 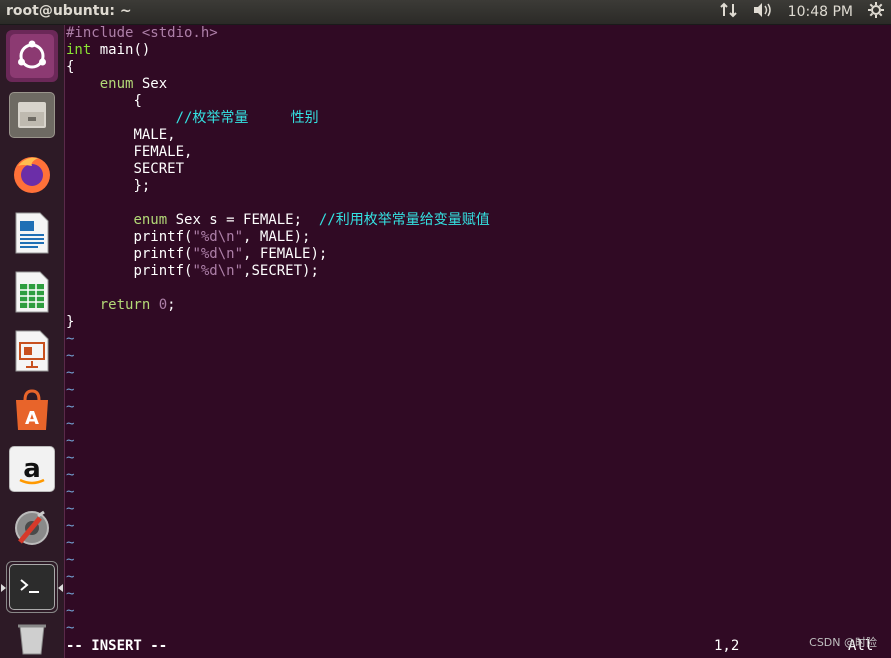 What do you see at coordinates (171, 305) in the screenshot?
I see `code-token: ;` at bounding box center [171, 305].